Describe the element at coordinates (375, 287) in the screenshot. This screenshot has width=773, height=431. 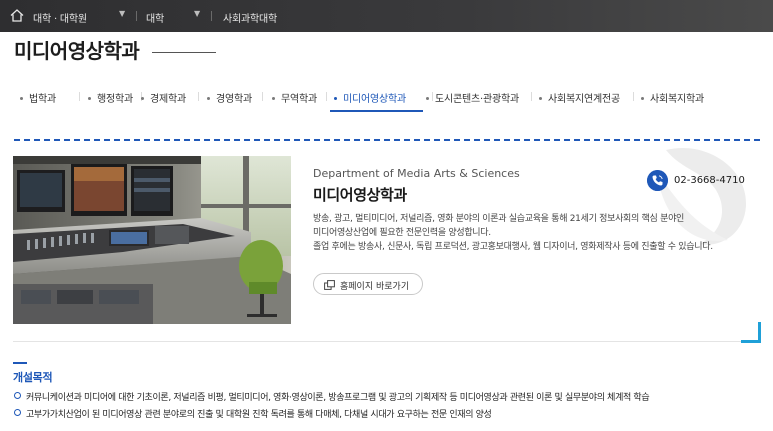
I see `homepage-button-label: 홈페이지 바로가기` at that location.